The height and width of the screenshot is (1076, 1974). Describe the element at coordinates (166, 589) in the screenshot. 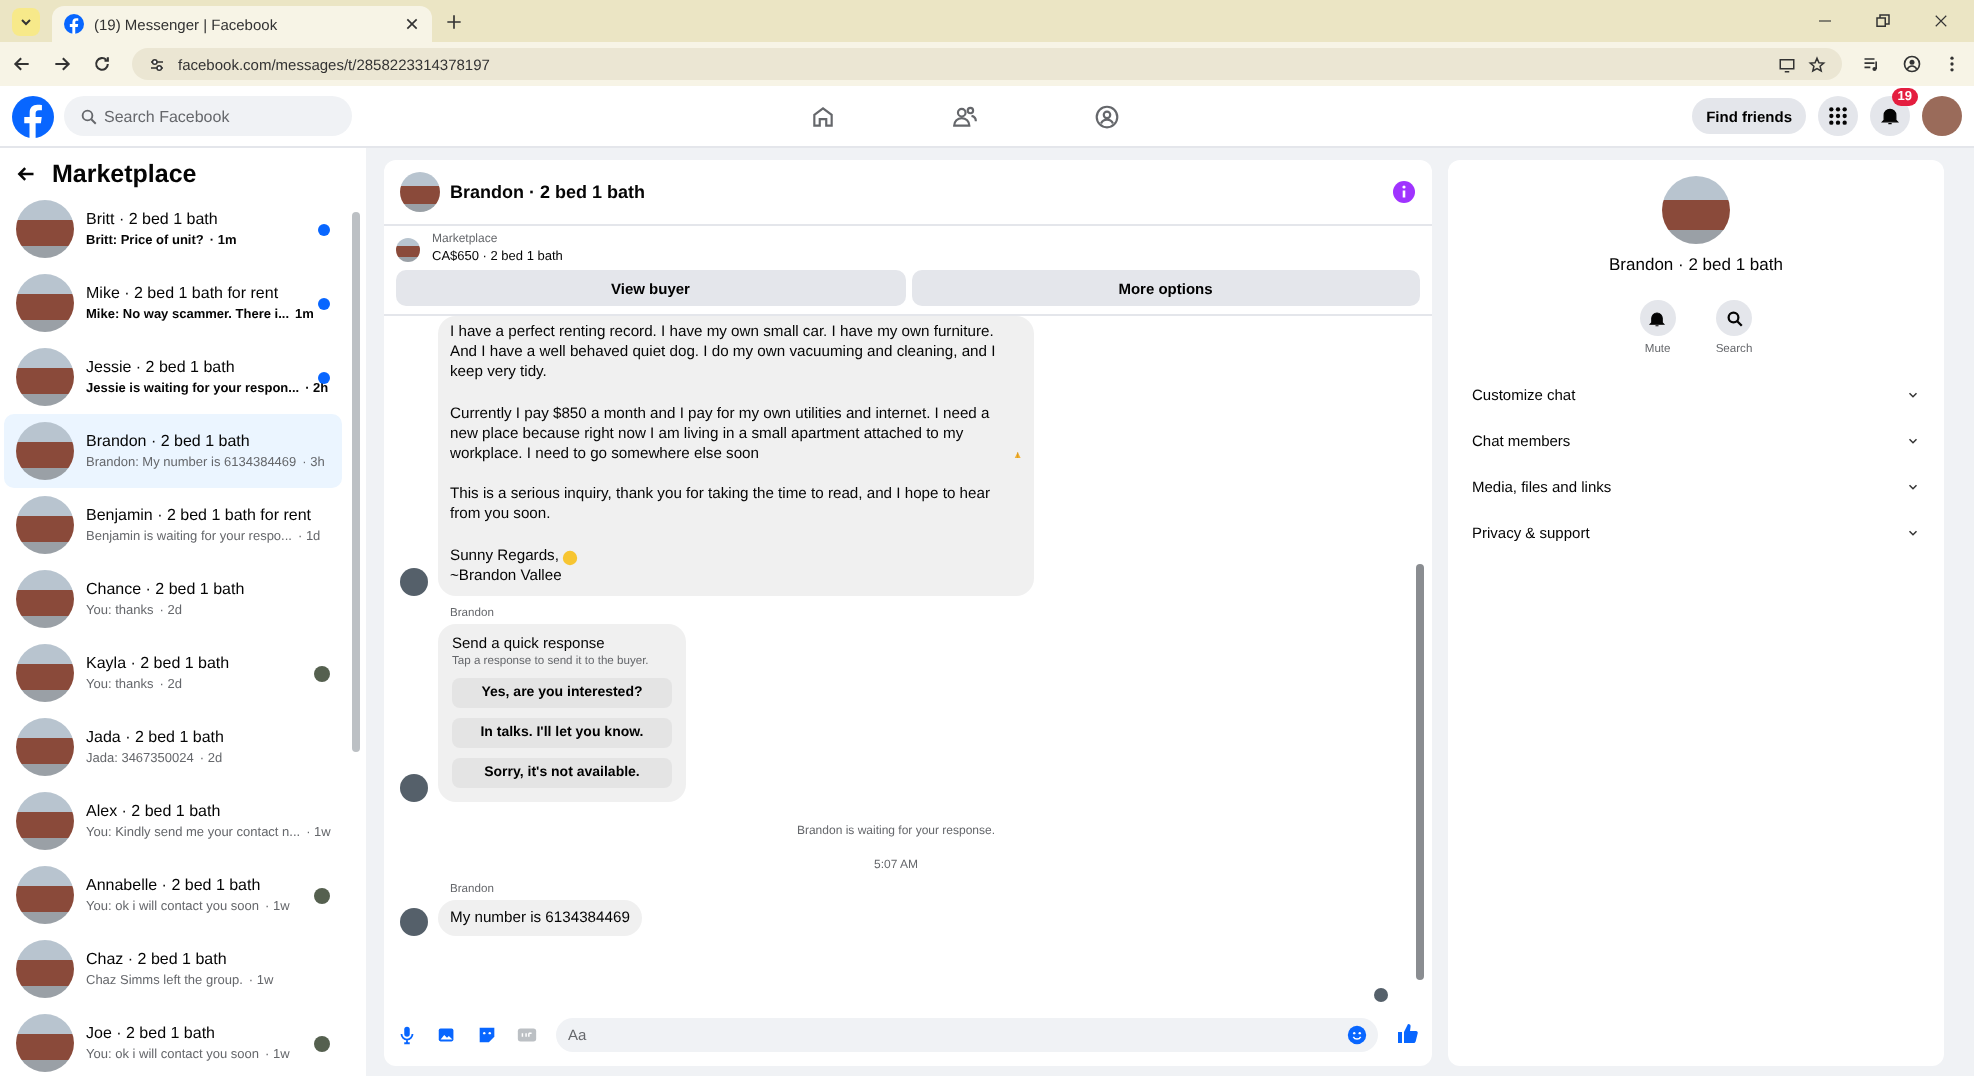

I see `conversation-title: Chance · 2 bed 1 bath` at that location.